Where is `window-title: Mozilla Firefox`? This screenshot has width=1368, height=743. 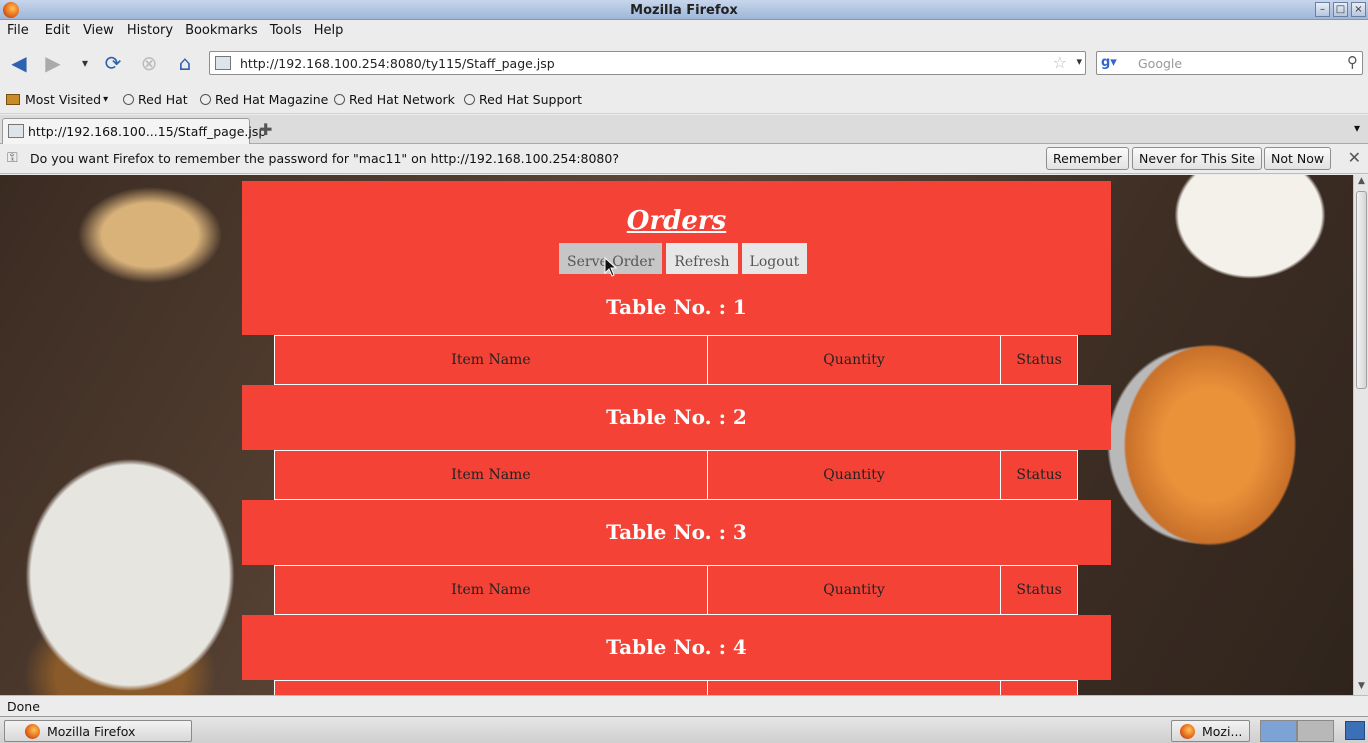 window-title: Mozilla Firefox is located at coordinates (684, 10).